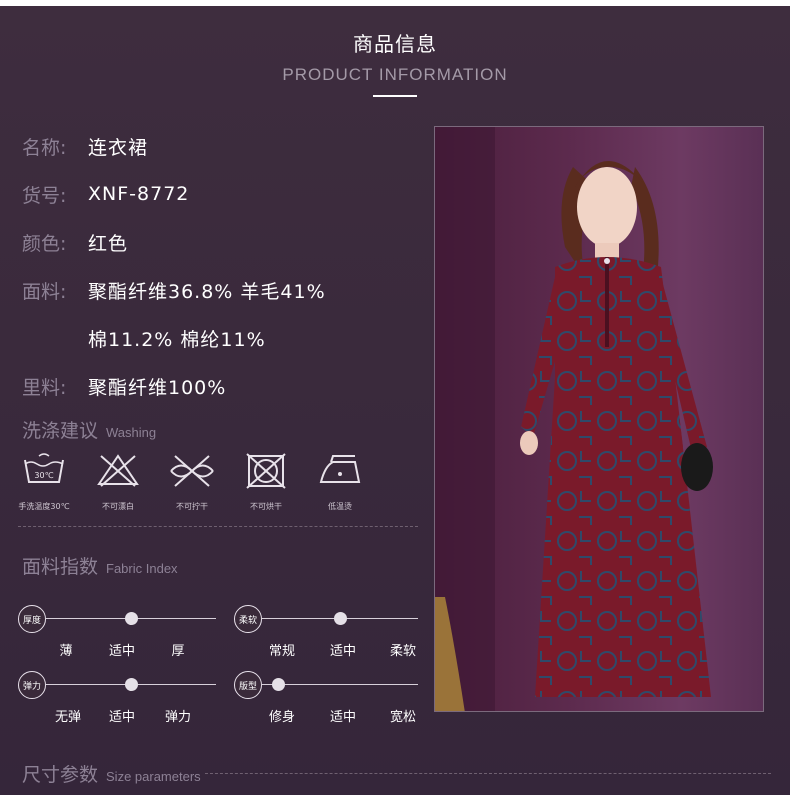 The image size is (790, 795). Describe the element at coordinates (222, 242) in the screenshot. I see `info-row-color: 颜色: 红色` at that location.